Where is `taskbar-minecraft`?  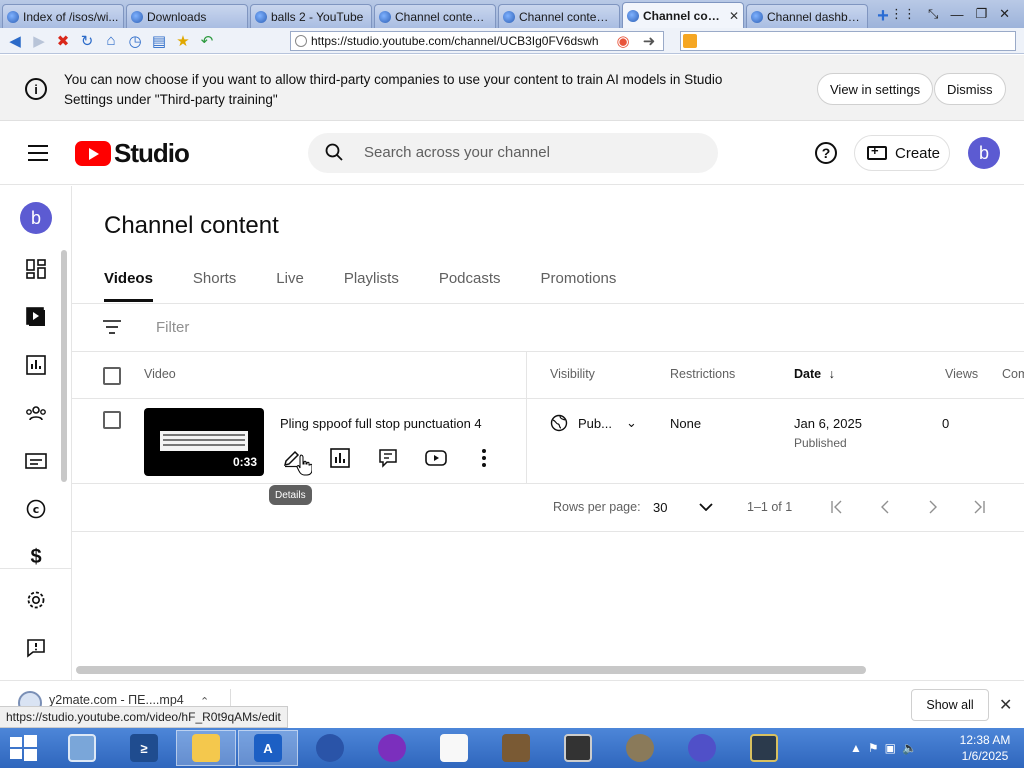
taskbar-minecraft is located at coordinates (516, 748).